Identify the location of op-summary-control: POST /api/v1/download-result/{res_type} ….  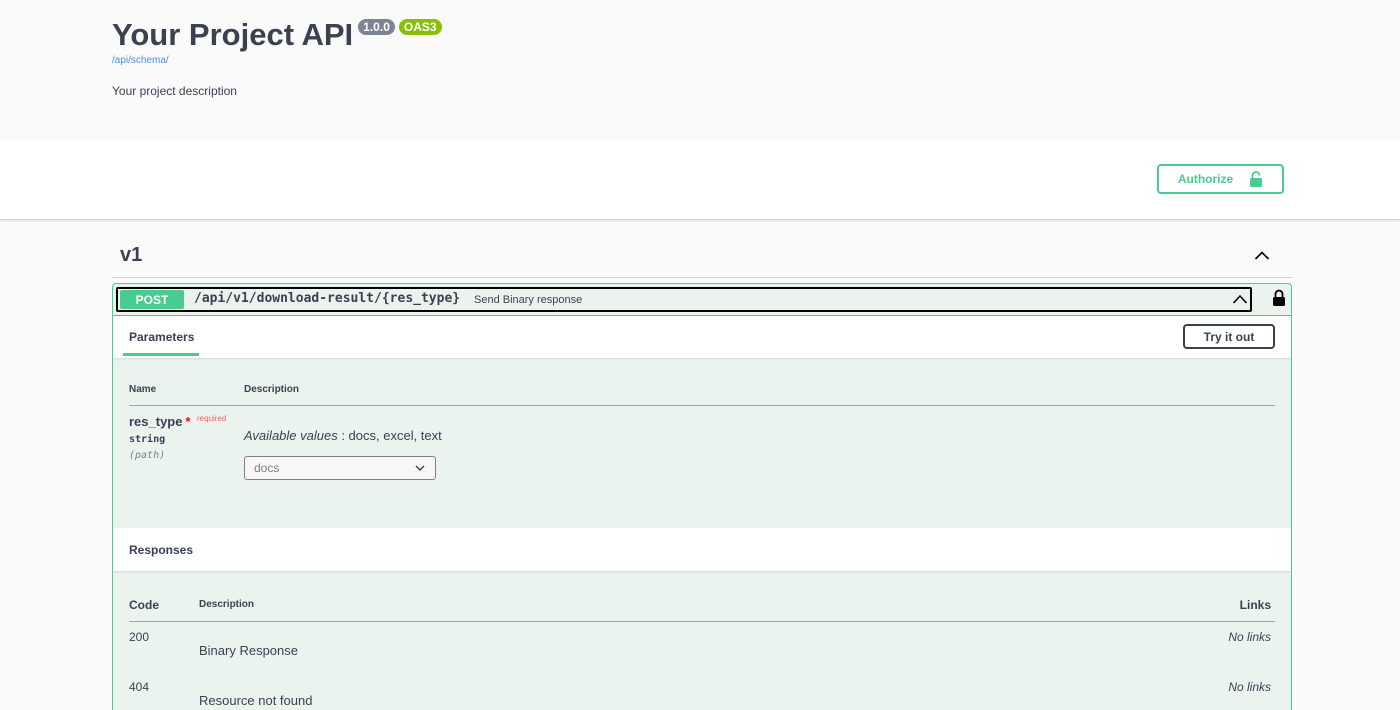
(684, 299).